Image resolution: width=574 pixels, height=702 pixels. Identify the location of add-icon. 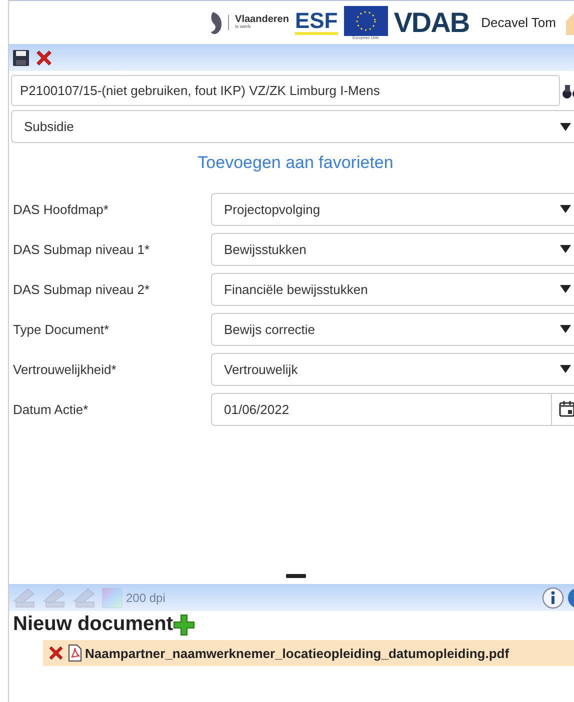
(184, 625).